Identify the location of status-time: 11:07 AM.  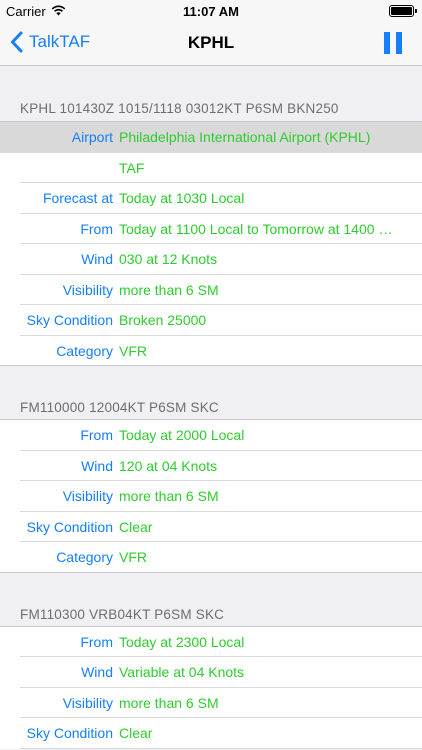
(211, 11).